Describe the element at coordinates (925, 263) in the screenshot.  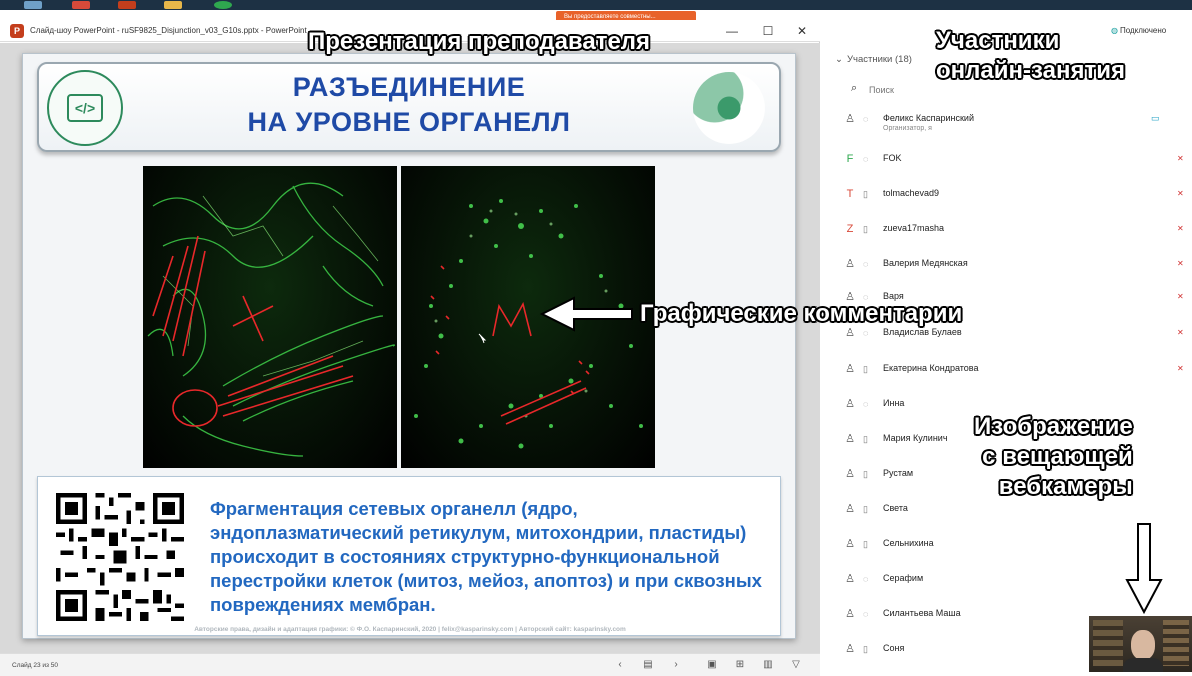
I see `participant-name: Валерия Медянская` at that location.